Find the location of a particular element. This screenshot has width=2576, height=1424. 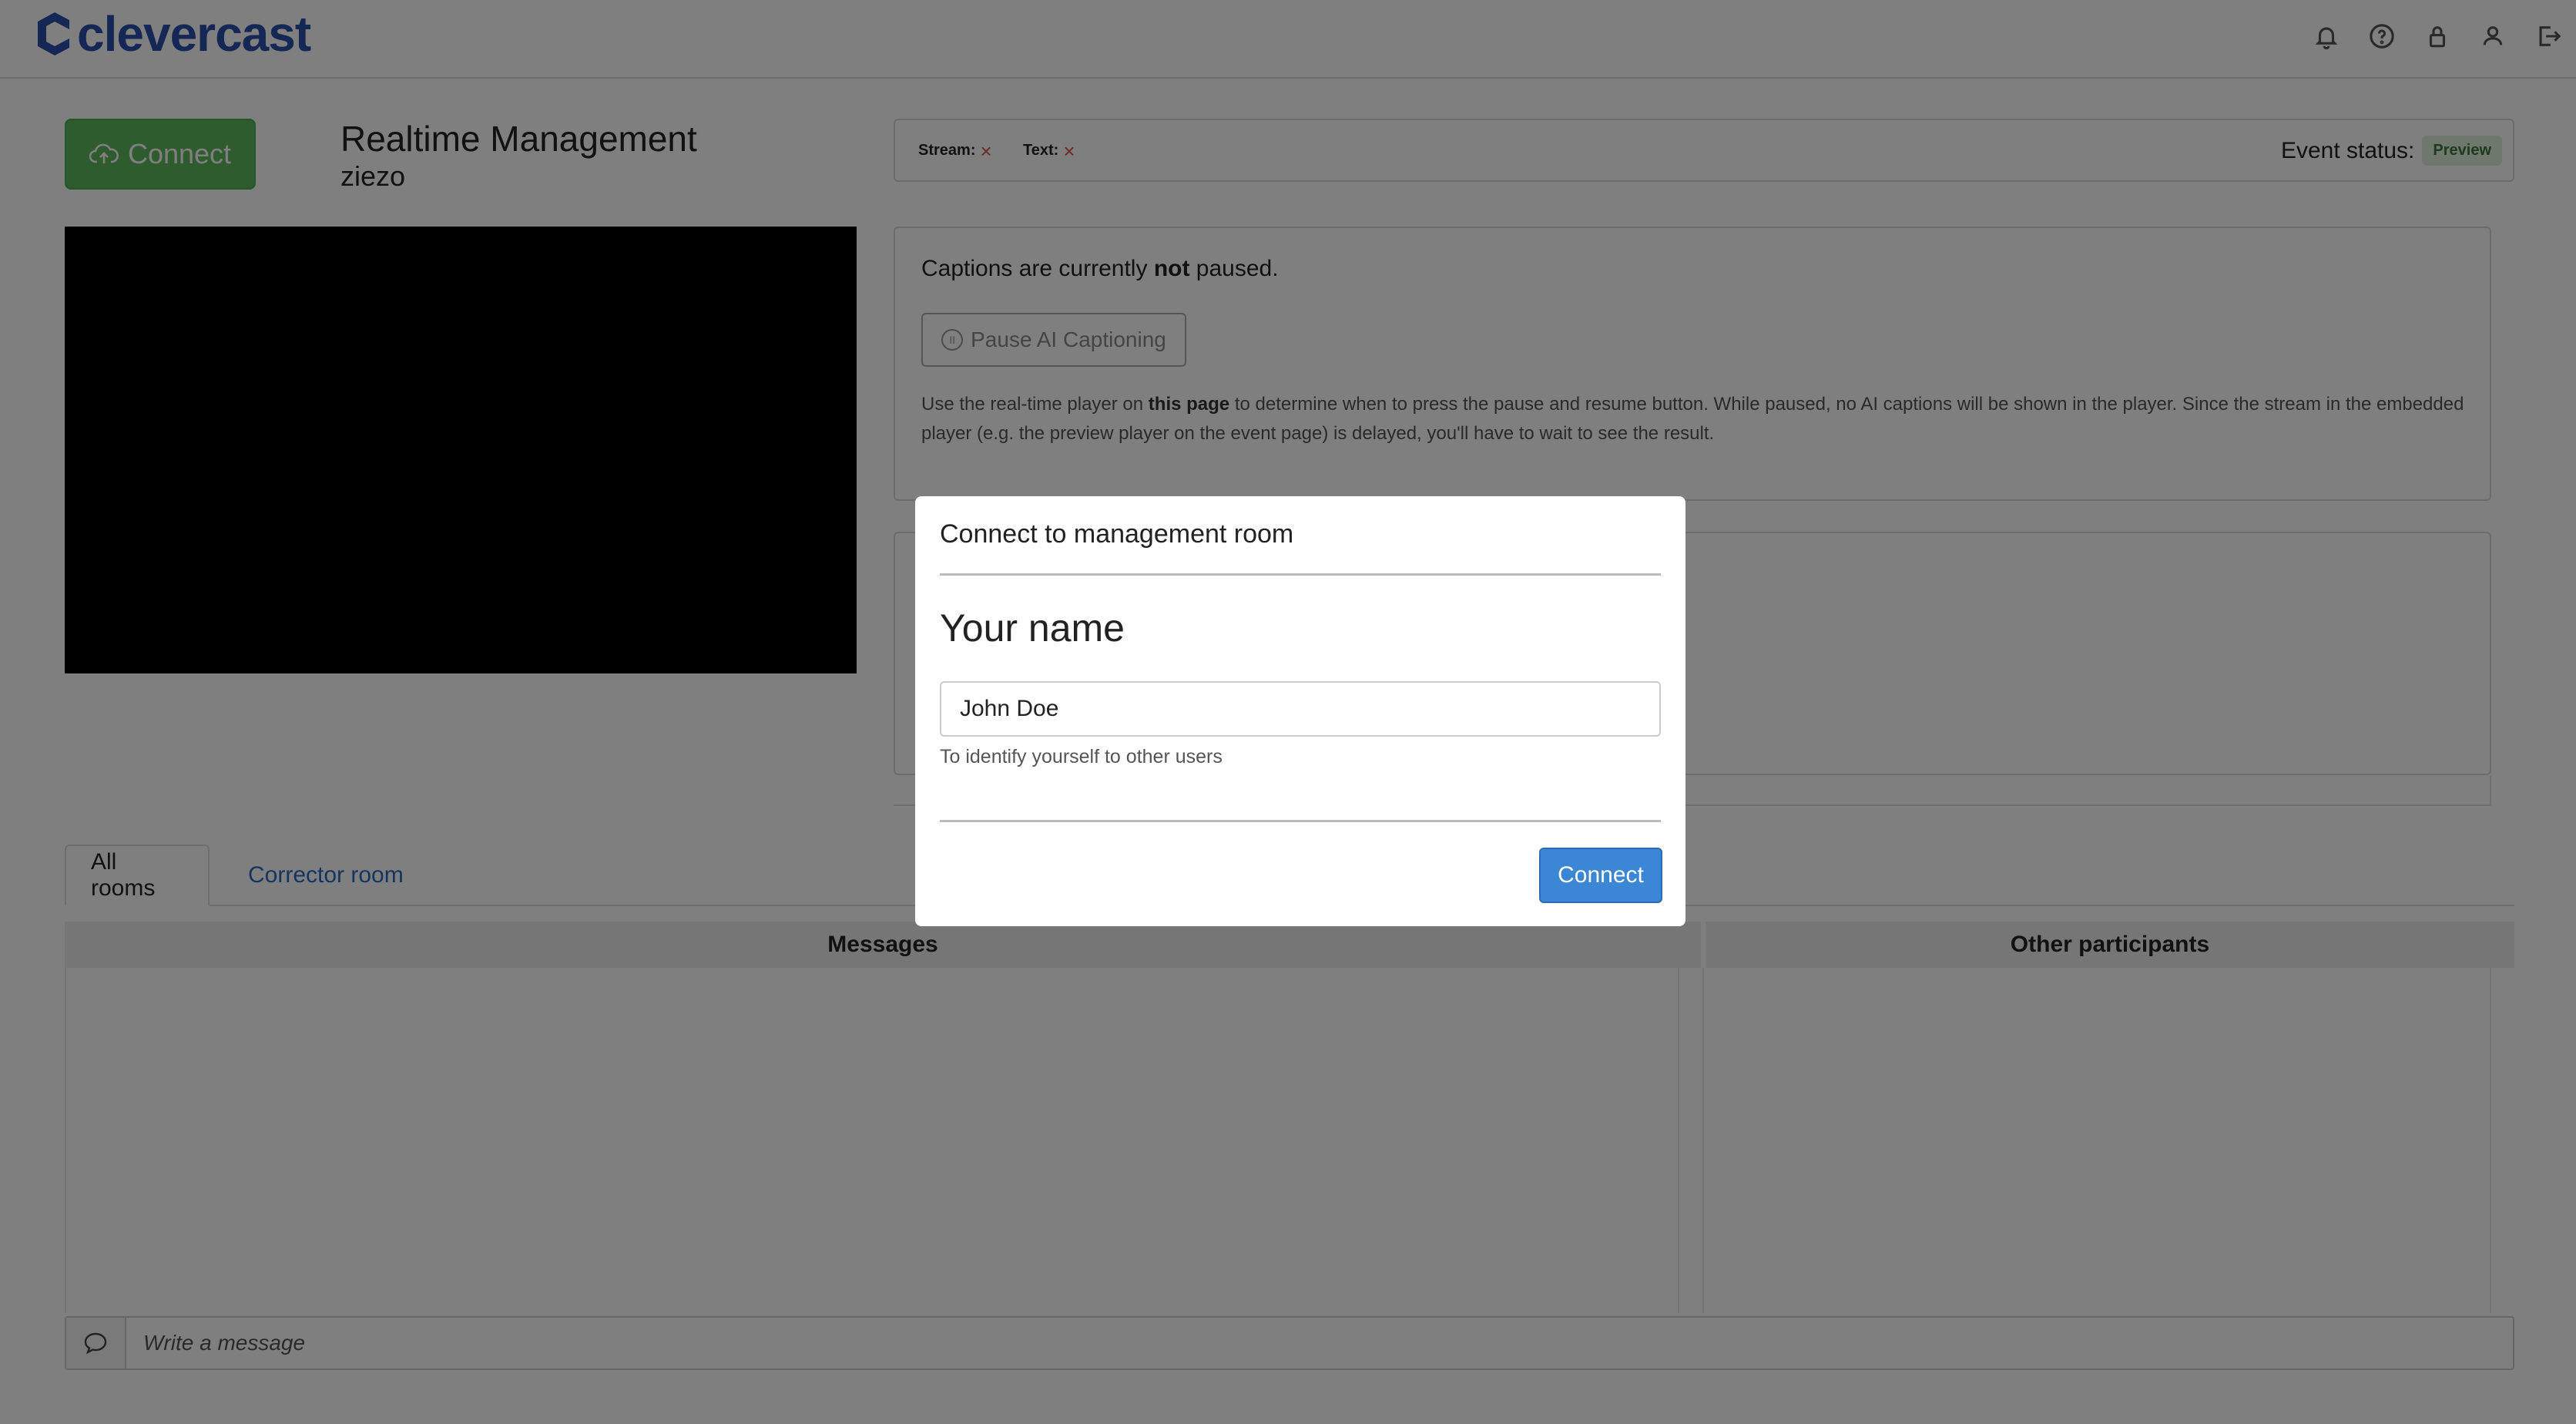

name-help-text: To identify yourself to other users is located at coordinates (1081, 756).